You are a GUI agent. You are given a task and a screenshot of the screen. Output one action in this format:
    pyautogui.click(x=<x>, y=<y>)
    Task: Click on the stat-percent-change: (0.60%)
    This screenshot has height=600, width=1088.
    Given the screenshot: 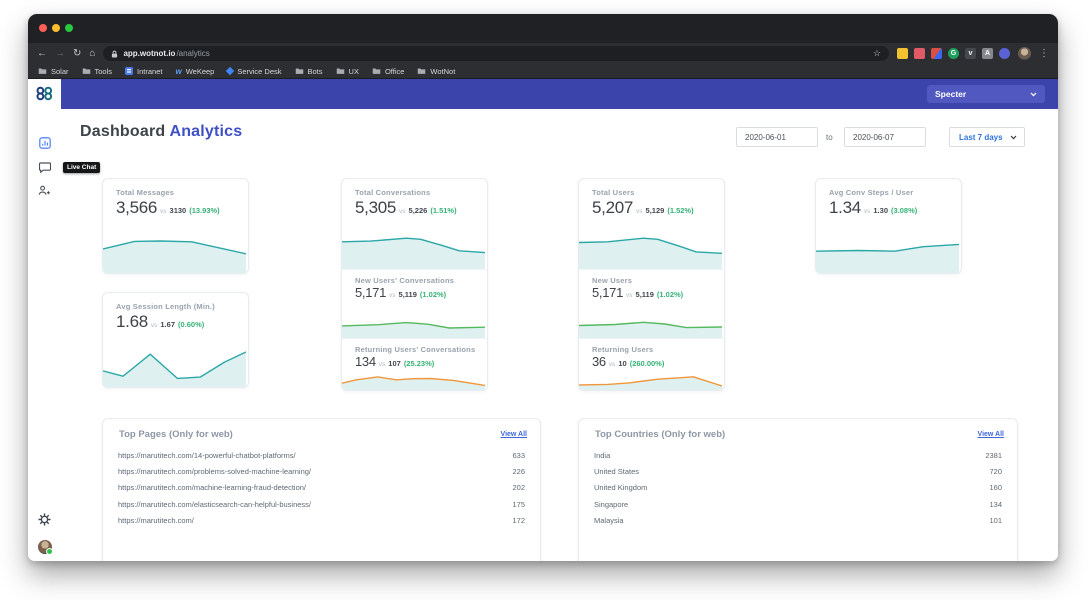 What is the action you would take?
    pyautogui.click(x=191, y=324)
    